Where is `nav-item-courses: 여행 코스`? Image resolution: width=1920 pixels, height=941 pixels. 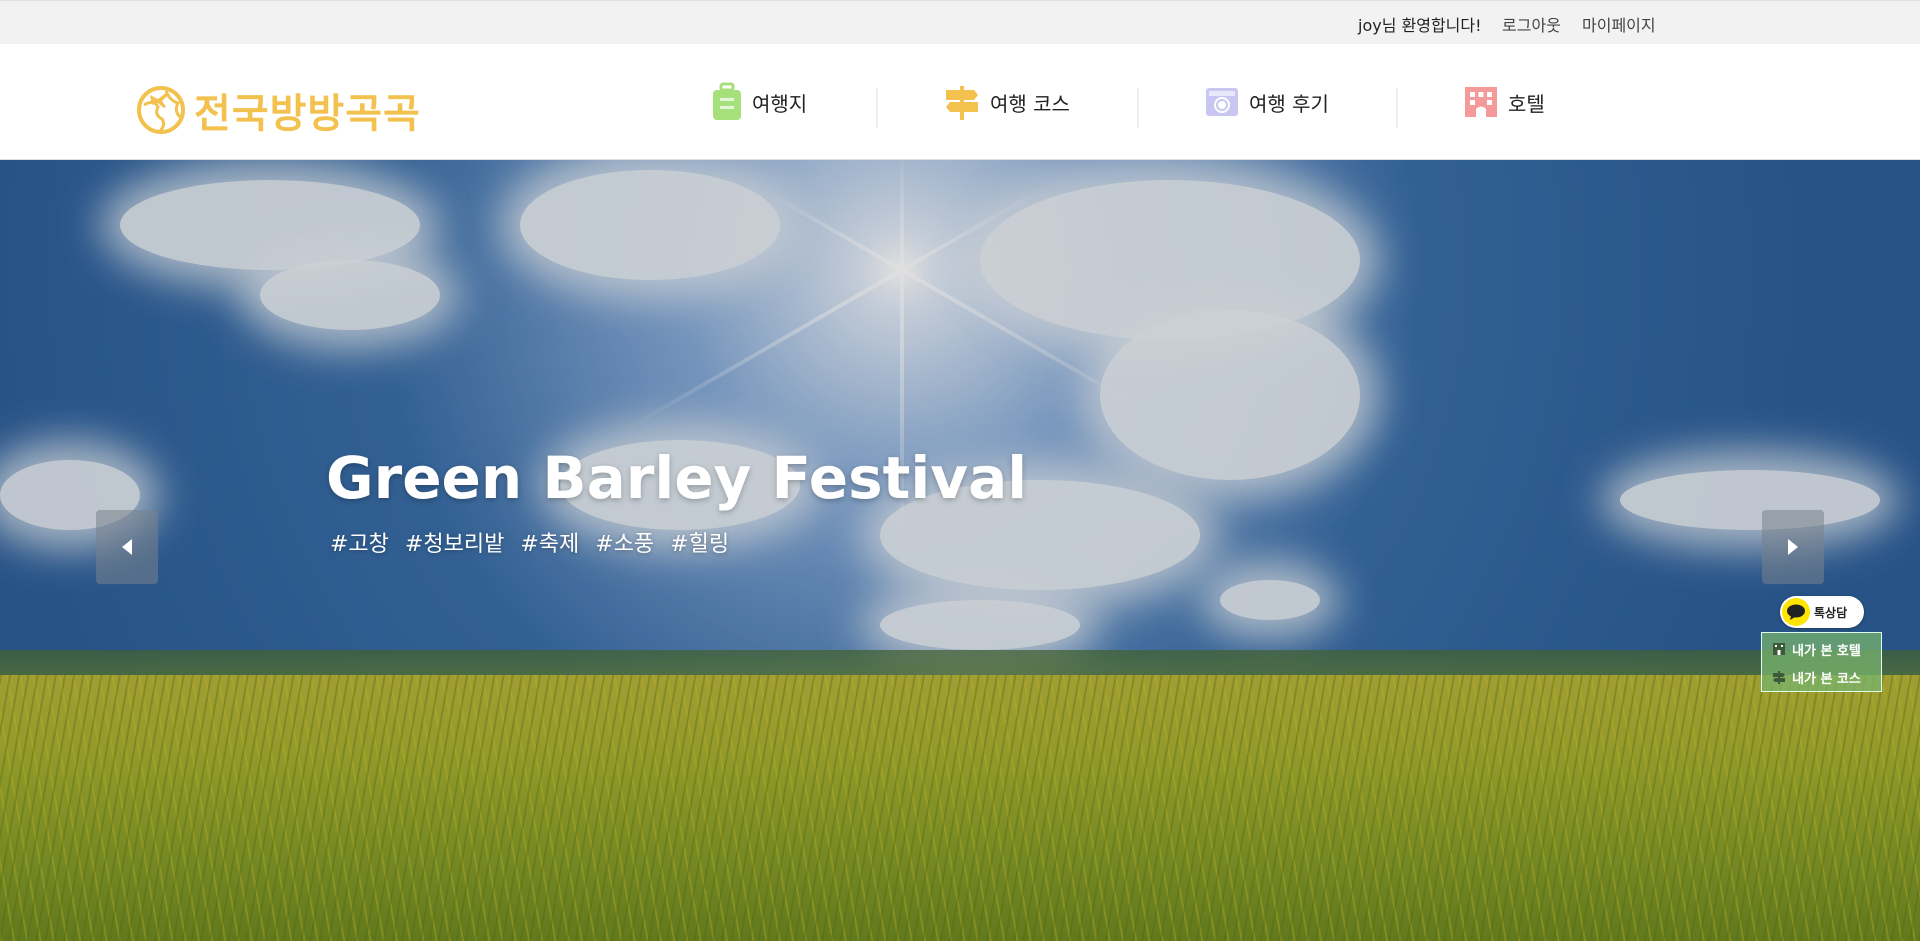 nav-item-courses: 여행 코스 is located at coordinates (1007, 102).